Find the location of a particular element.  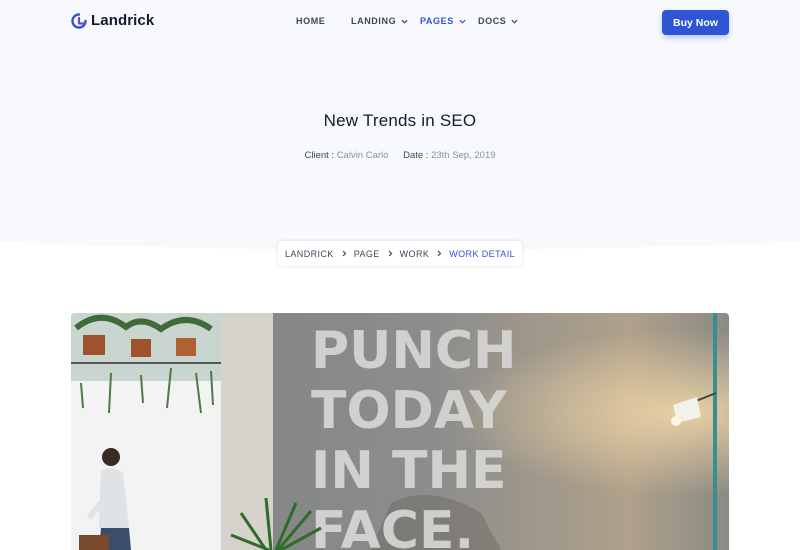

nav-item-pages: PAGES is located at coordinates (443, 21).